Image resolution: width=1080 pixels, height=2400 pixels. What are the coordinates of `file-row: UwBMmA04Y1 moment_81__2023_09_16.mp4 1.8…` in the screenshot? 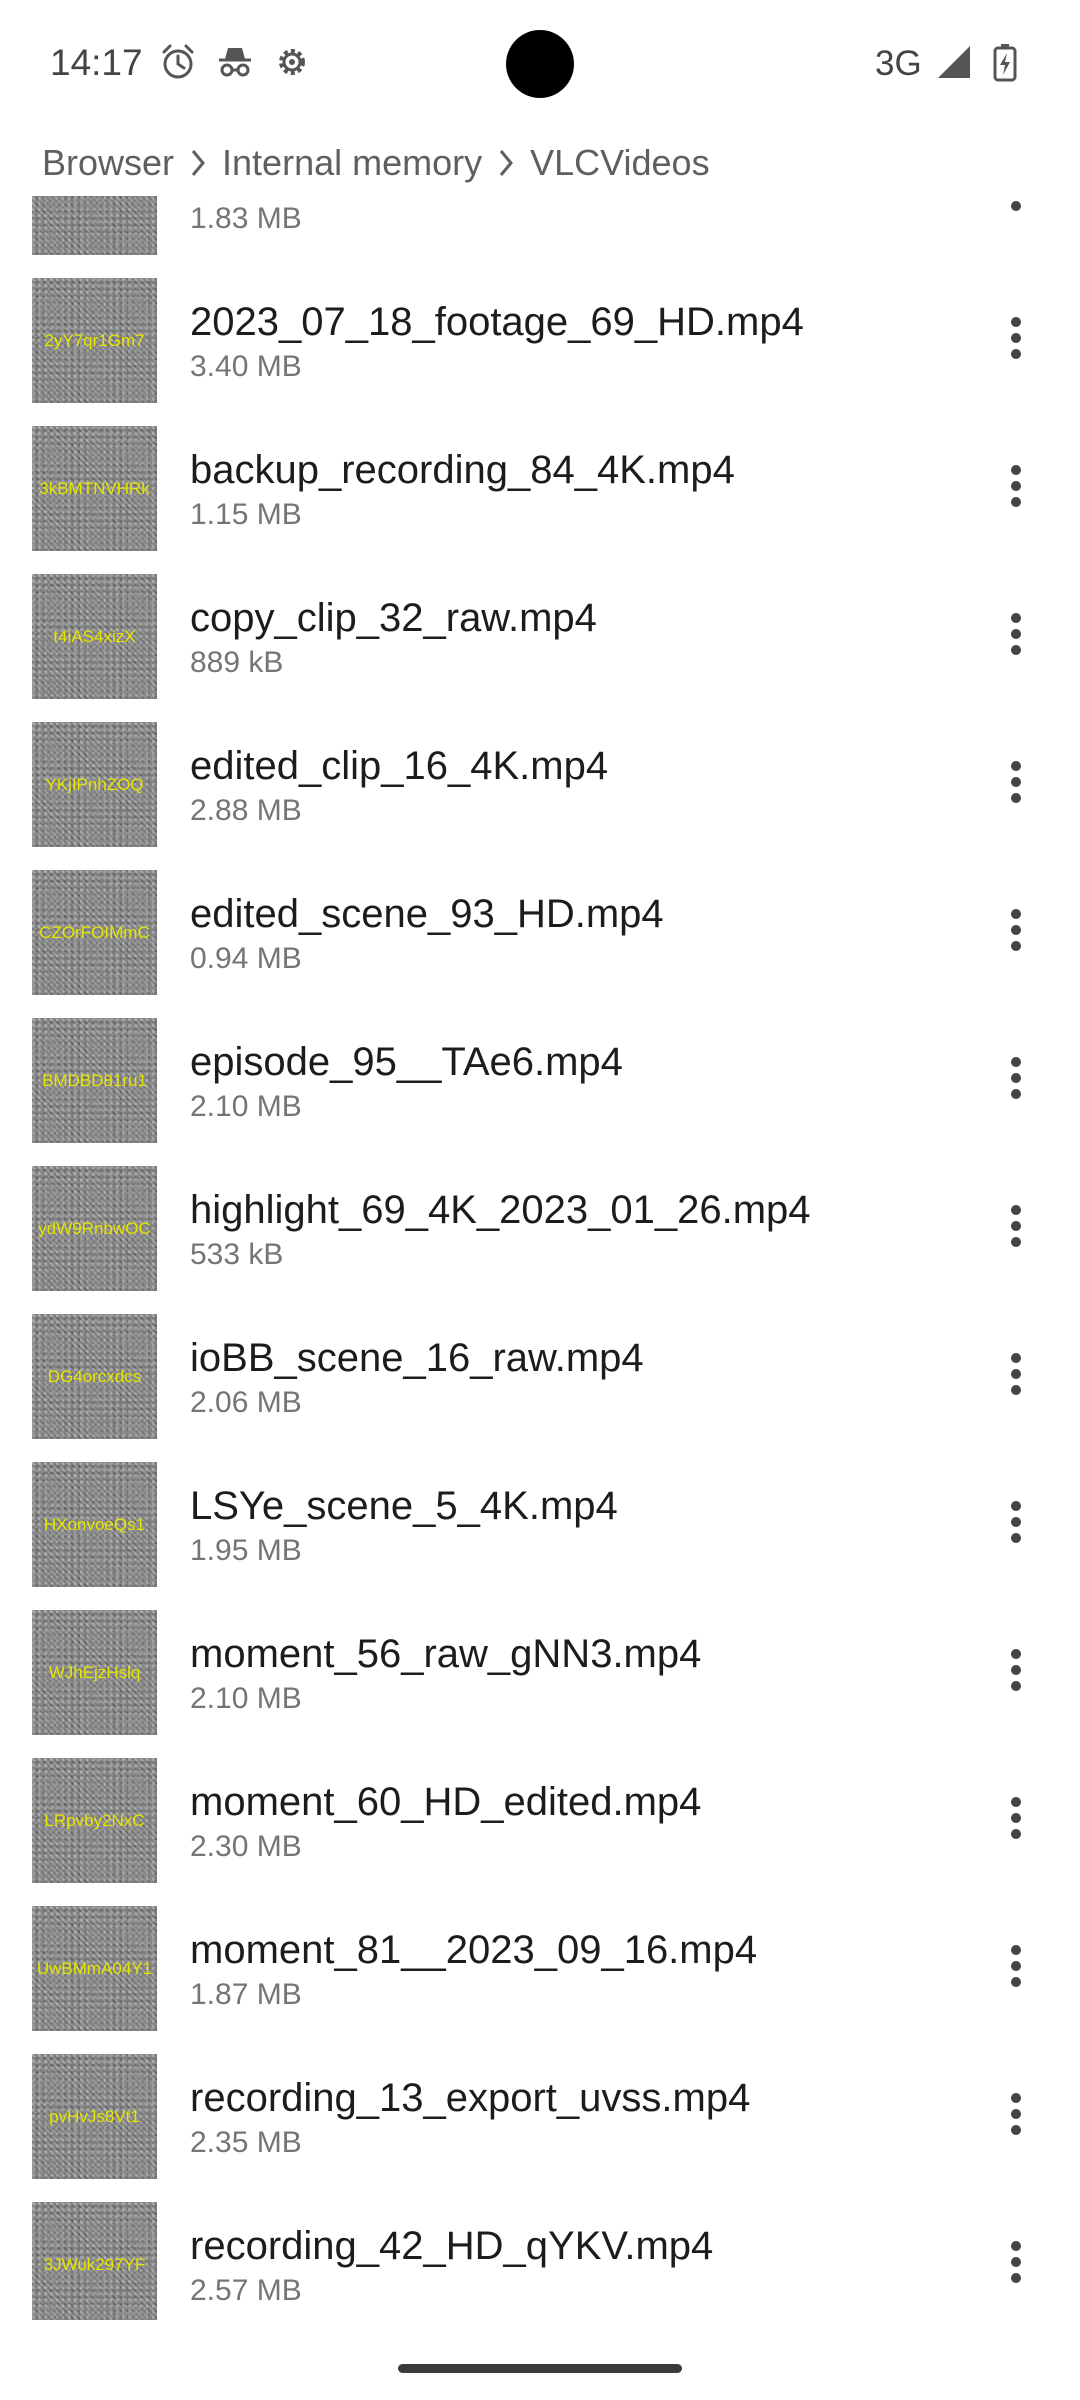 It's located at (540, 1960).